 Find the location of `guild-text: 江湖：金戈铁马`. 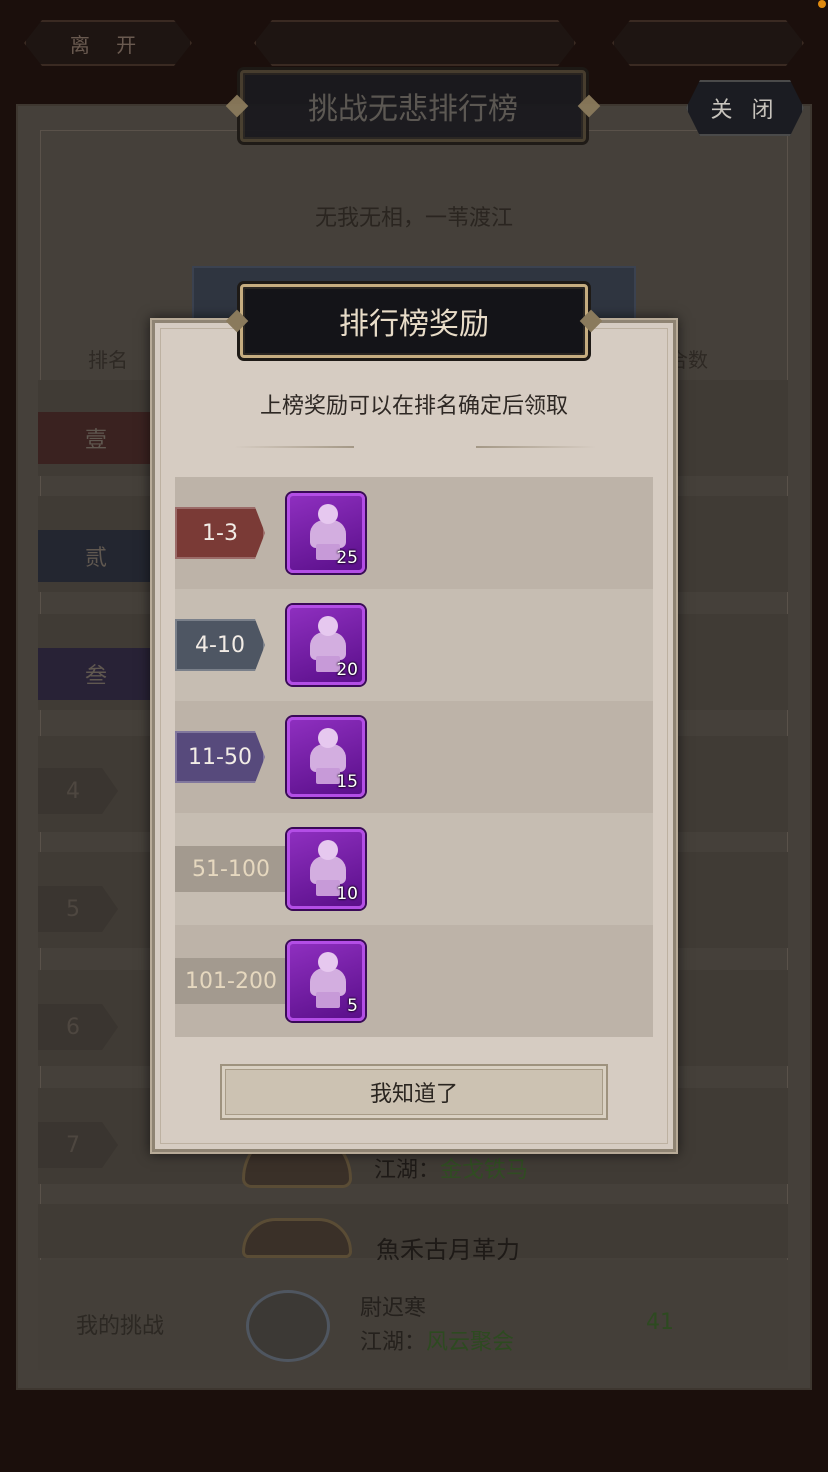

guild-text: 江湖：金戈铁马 is located at coordinates (451, 1170).